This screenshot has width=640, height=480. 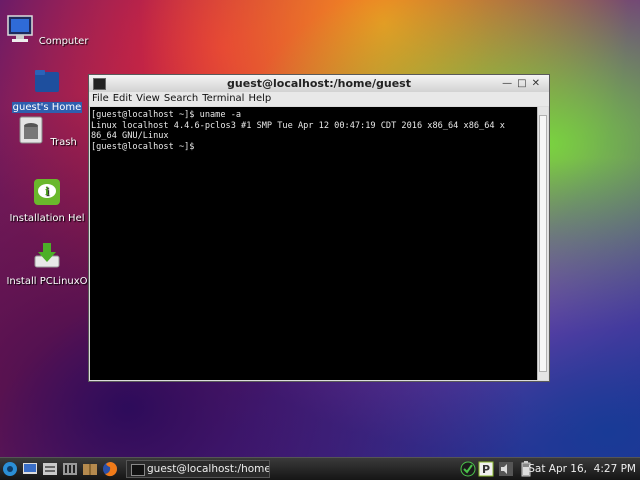 What do you see at coordinates (223, 98) in the screenshot?
I see `menu-terminal: Terminal` at bounding box center [223, 98].